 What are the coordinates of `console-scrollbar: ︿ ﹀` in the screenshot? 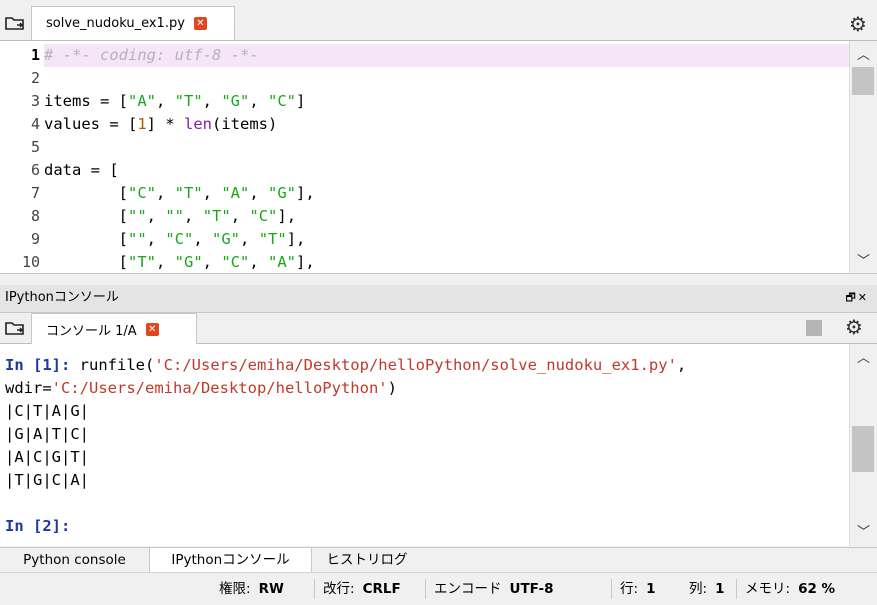 It's located at (863, 445).